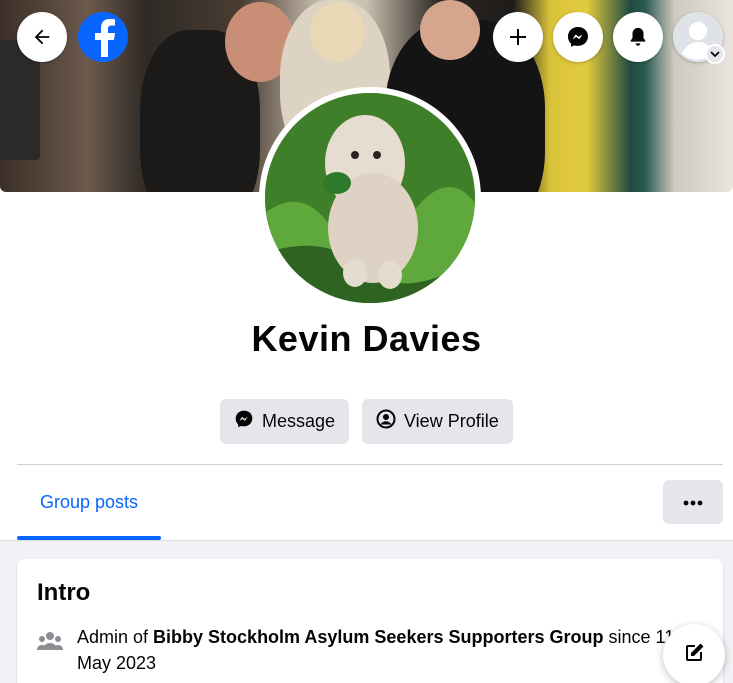  I want to click on facebook-logo, so click(103, 37).